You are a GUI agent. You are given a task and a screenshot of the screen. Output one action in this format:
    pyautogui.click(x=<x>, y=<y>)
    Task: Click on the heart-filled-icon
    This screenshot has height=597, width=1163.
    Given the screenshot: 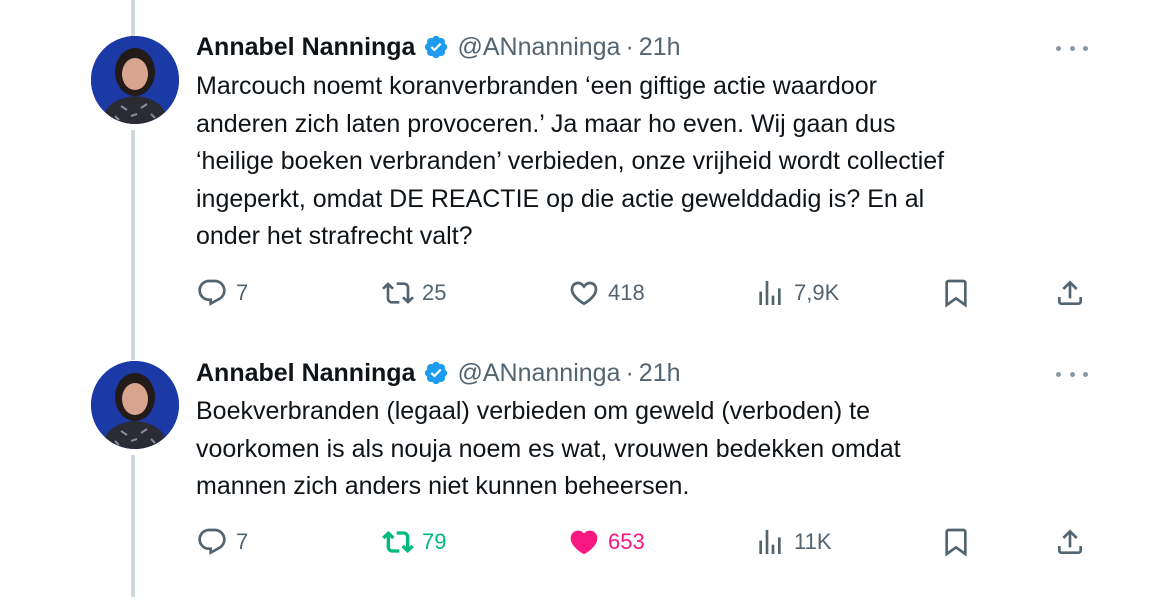 What is the action you would take?
    pyautogui.click(x=584, y=542)
    